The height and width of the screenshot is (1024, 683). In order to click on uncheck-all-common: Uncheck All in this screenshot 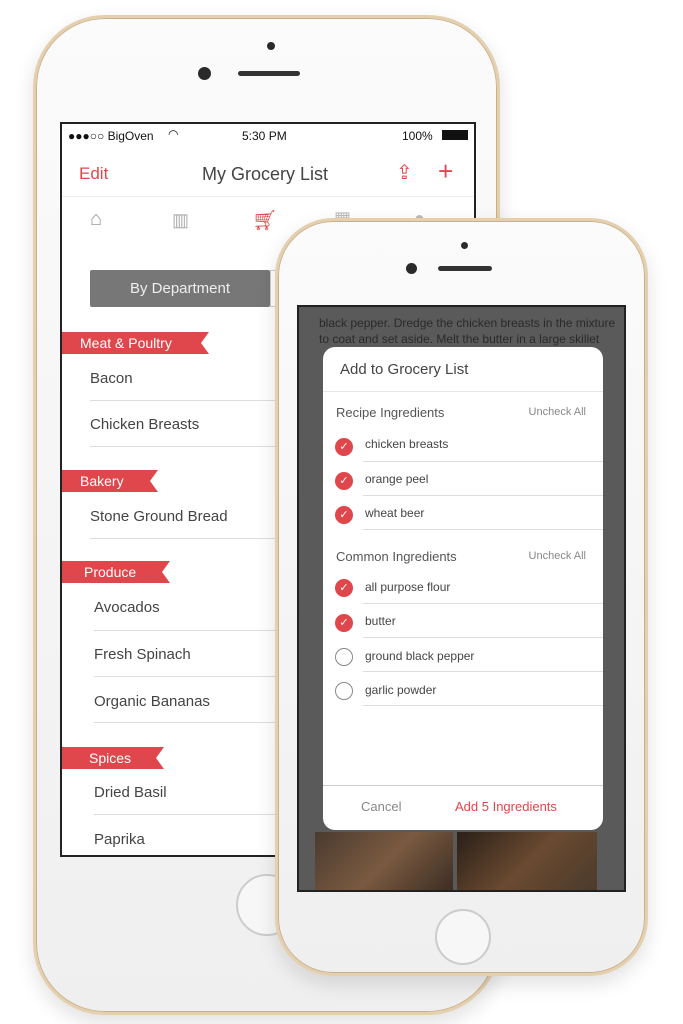, I will do `click(557, 556)`.